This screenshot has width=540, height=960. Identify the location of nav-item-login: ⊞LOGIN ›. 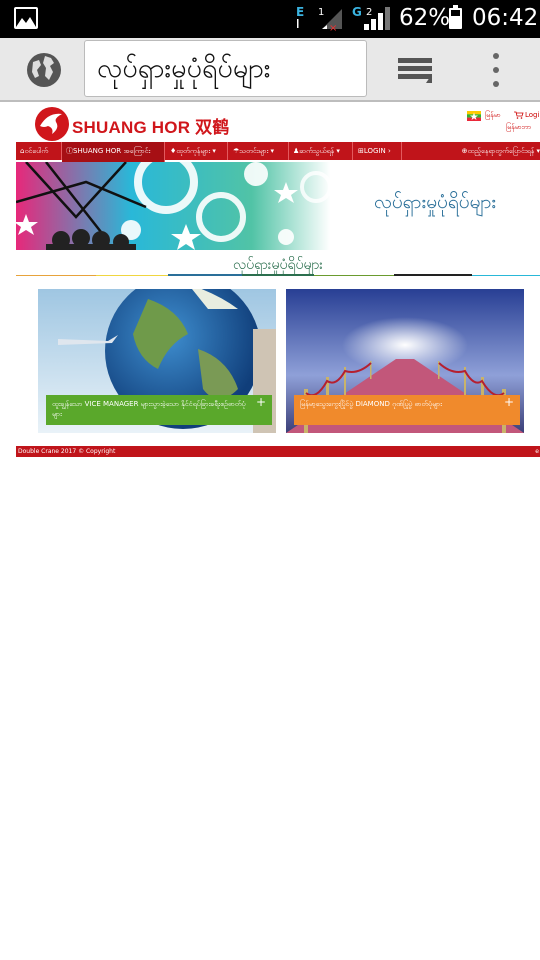
(378, 151).